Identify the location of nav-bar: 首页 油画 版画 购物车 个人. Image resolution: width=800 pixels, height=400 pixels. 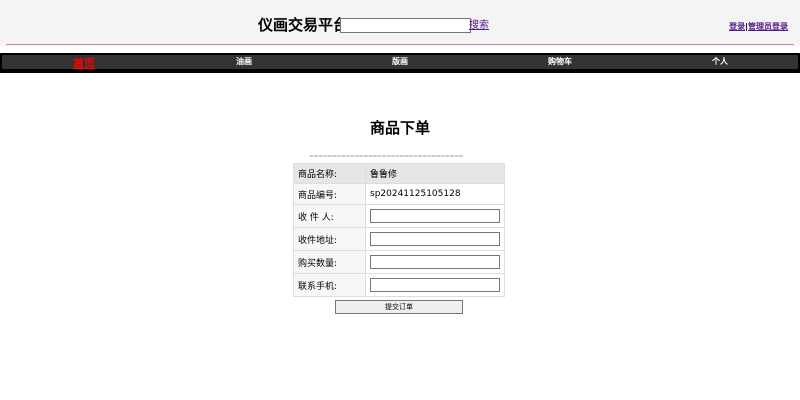
(400, 63).